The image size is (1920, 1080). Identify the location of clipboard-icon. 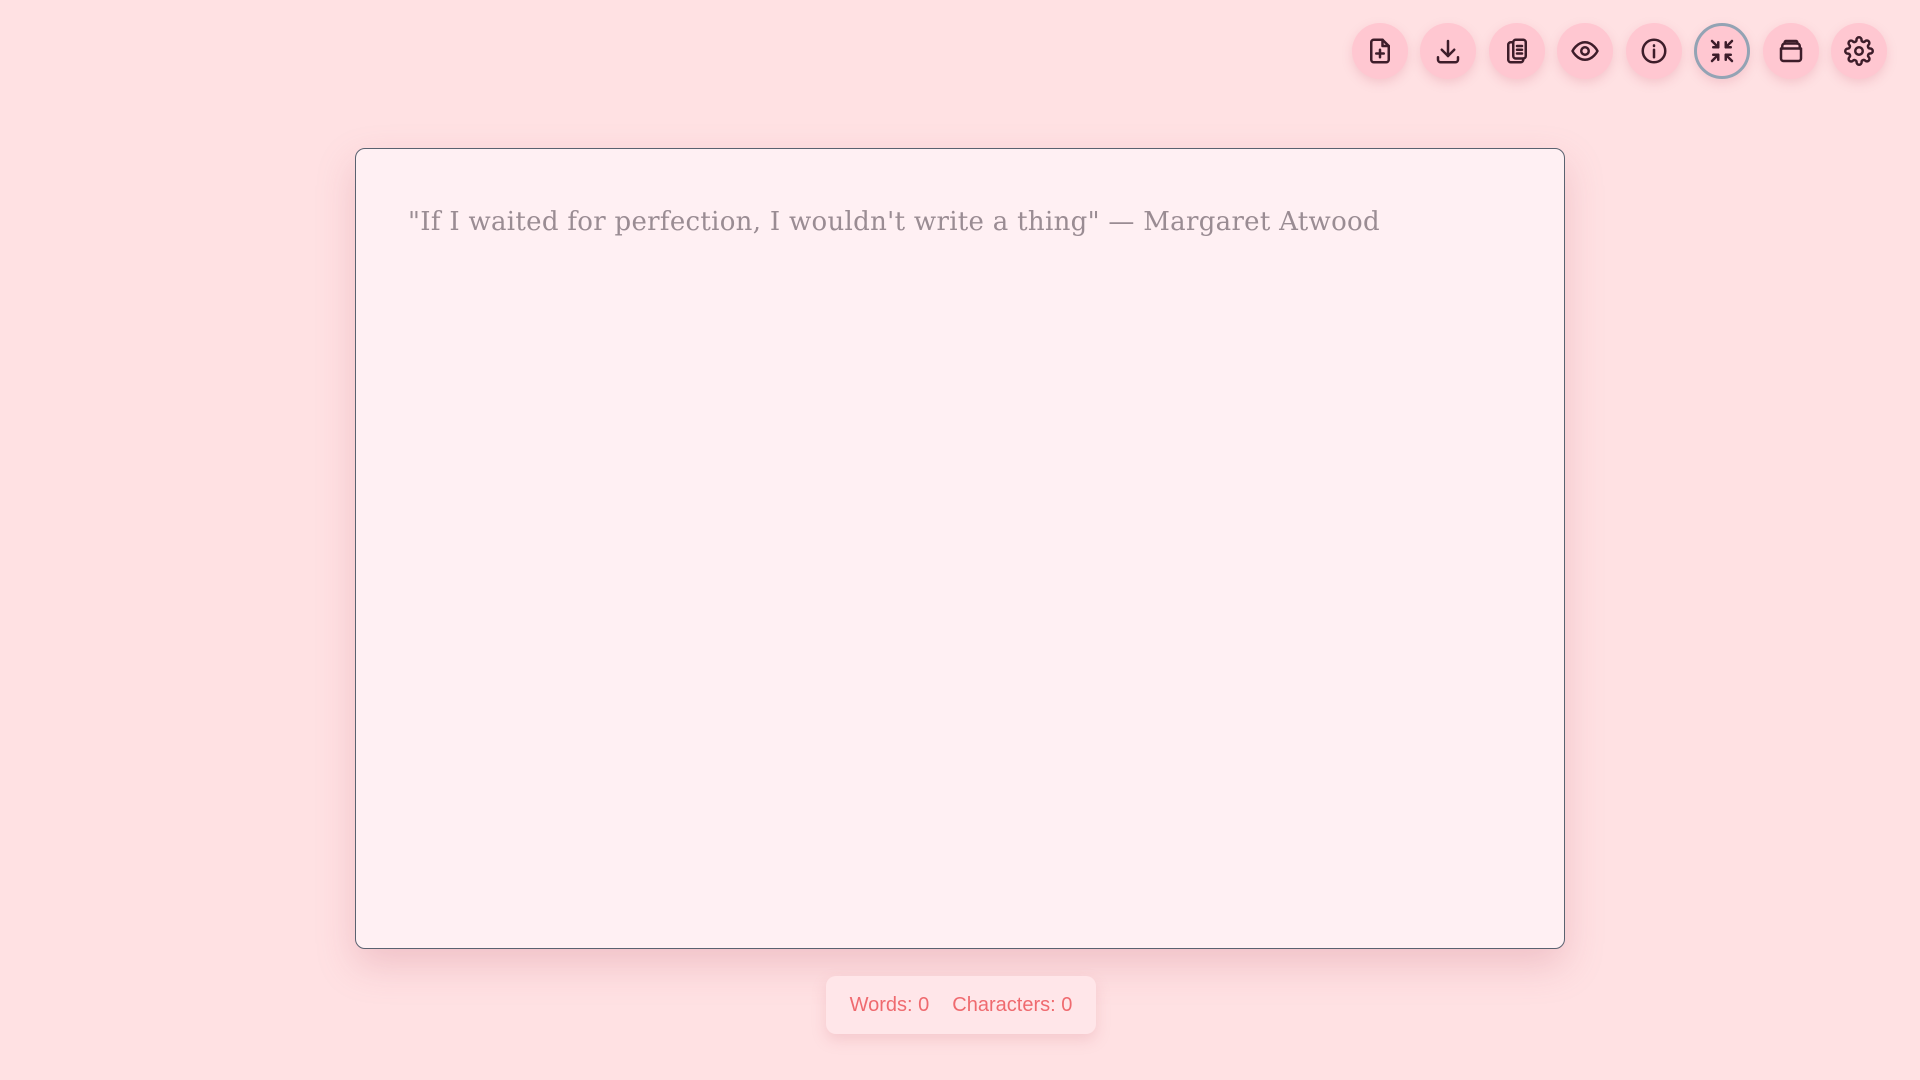
(1516, 51).